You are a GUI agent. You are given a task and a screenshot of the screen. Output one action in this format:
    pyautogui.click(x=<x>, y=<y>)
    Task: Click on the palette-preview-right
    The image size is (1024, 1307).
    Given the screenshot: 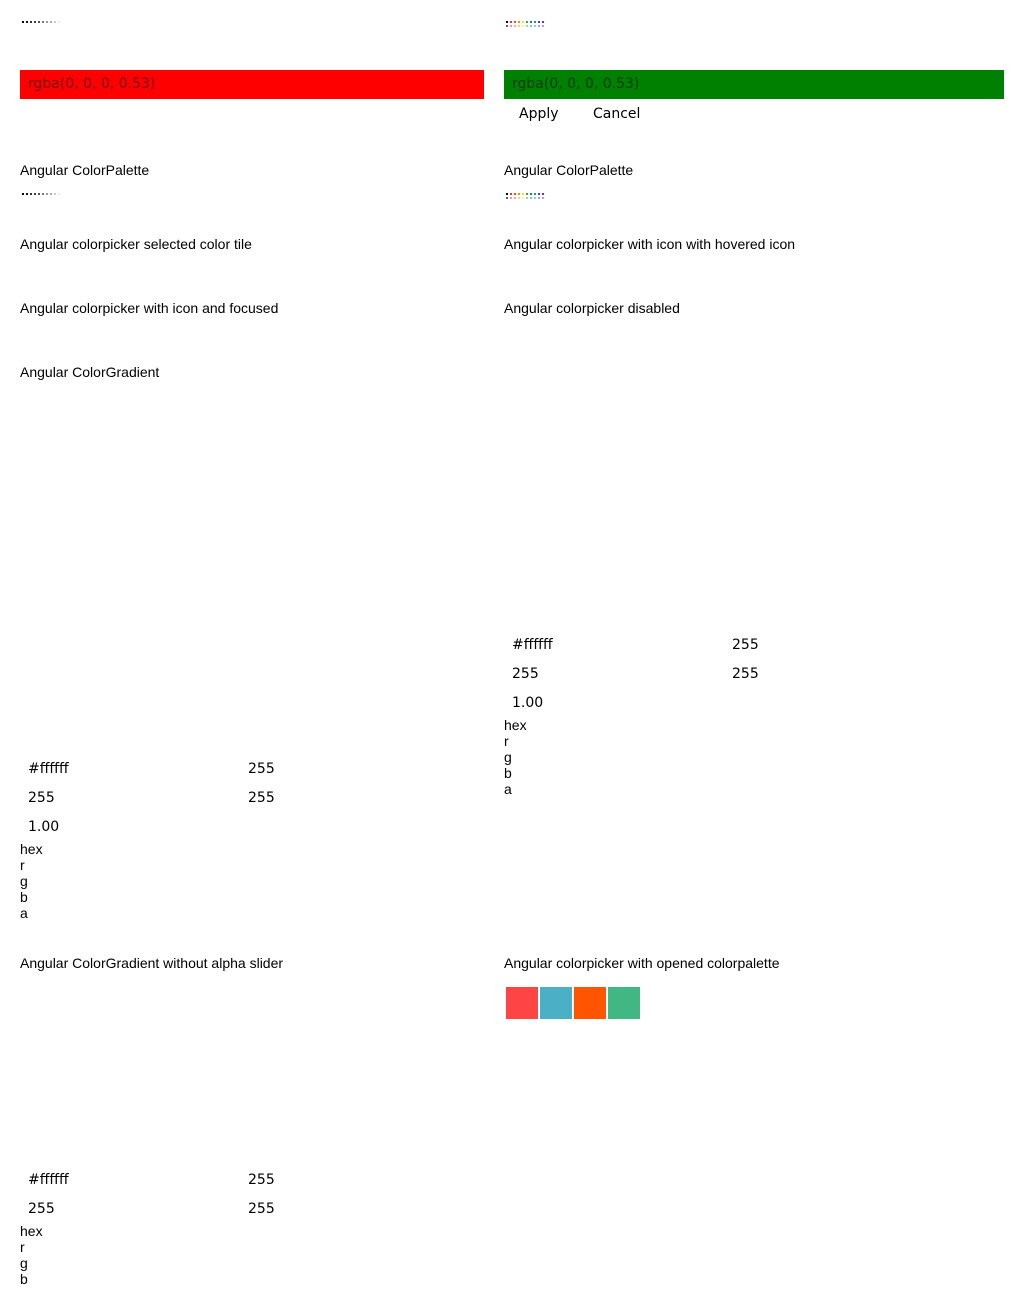 What is the action you would take?
    pyautogui.click(x=526, y=24)
    